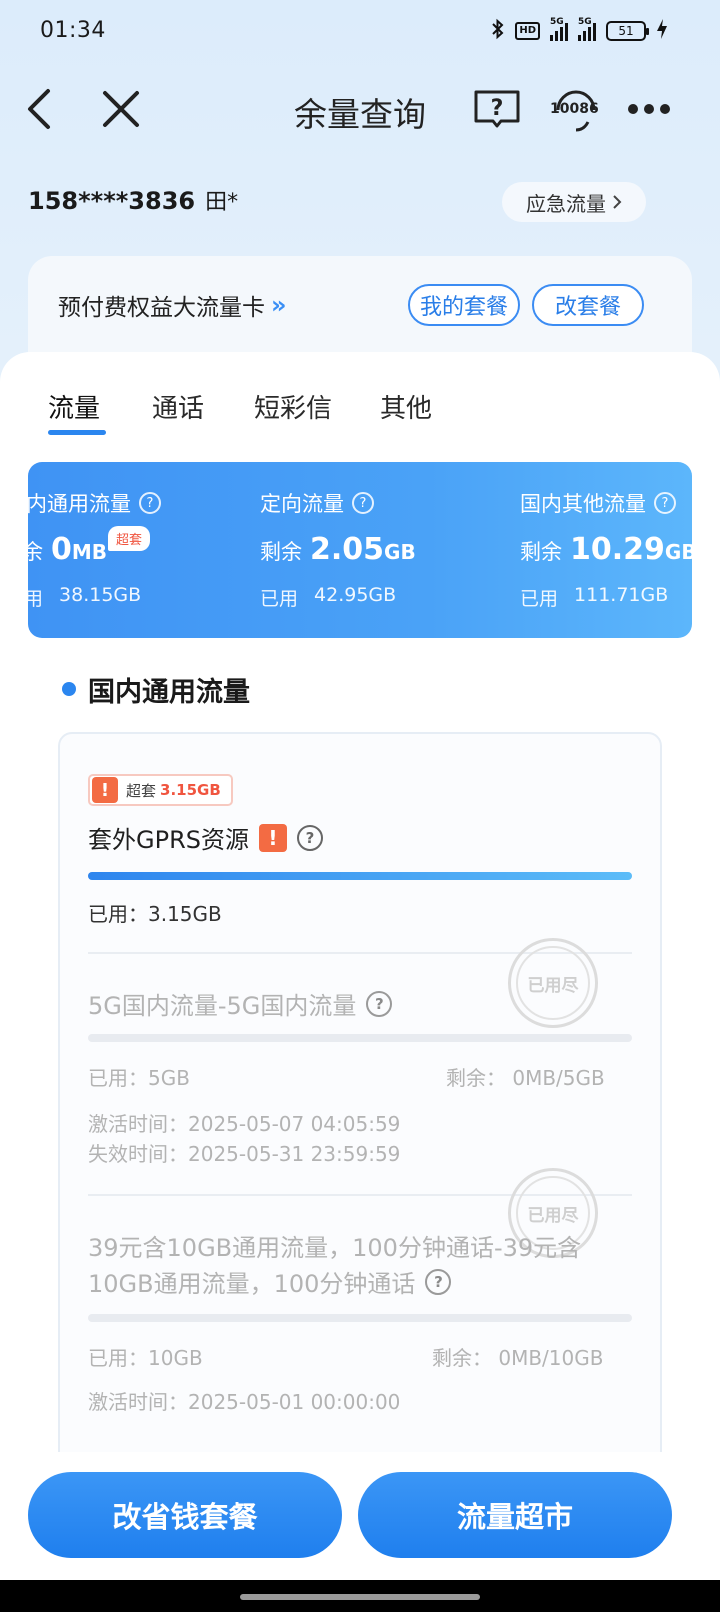  I want to click on depleted-stamp: 已用尽, so click(553, 983).